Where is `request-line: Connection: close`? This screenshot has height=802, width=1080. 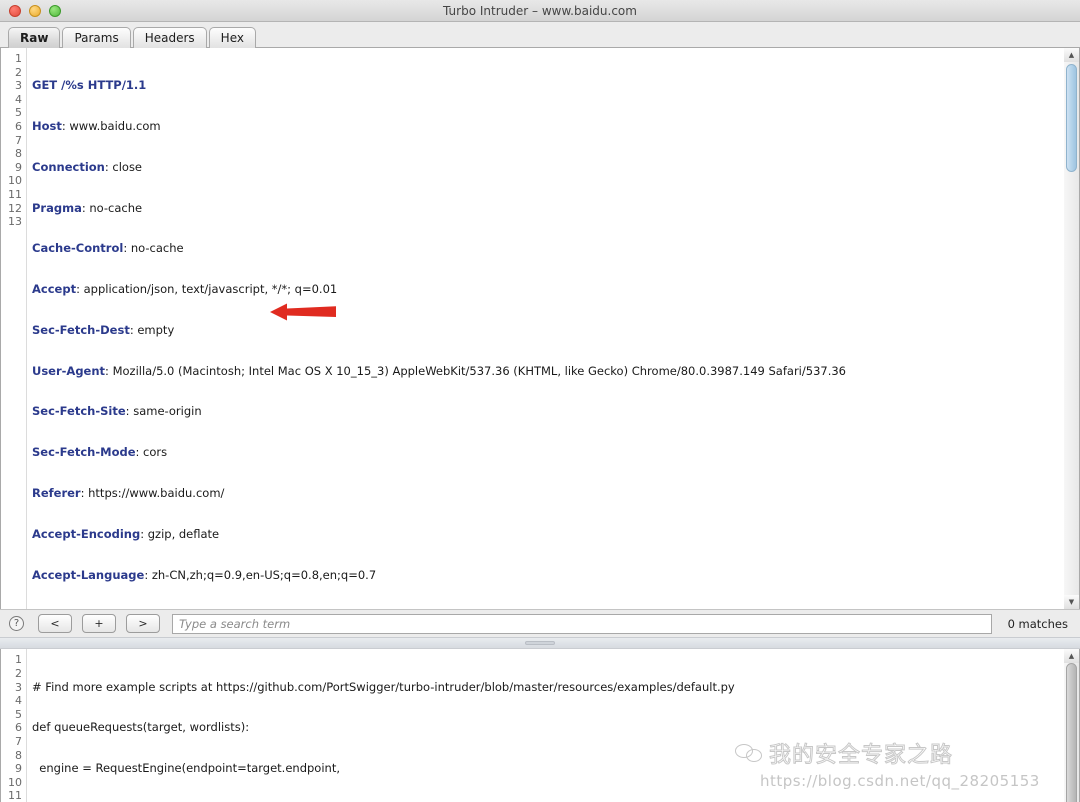 request-line: Connection: close is located at coordinates (548, 167).